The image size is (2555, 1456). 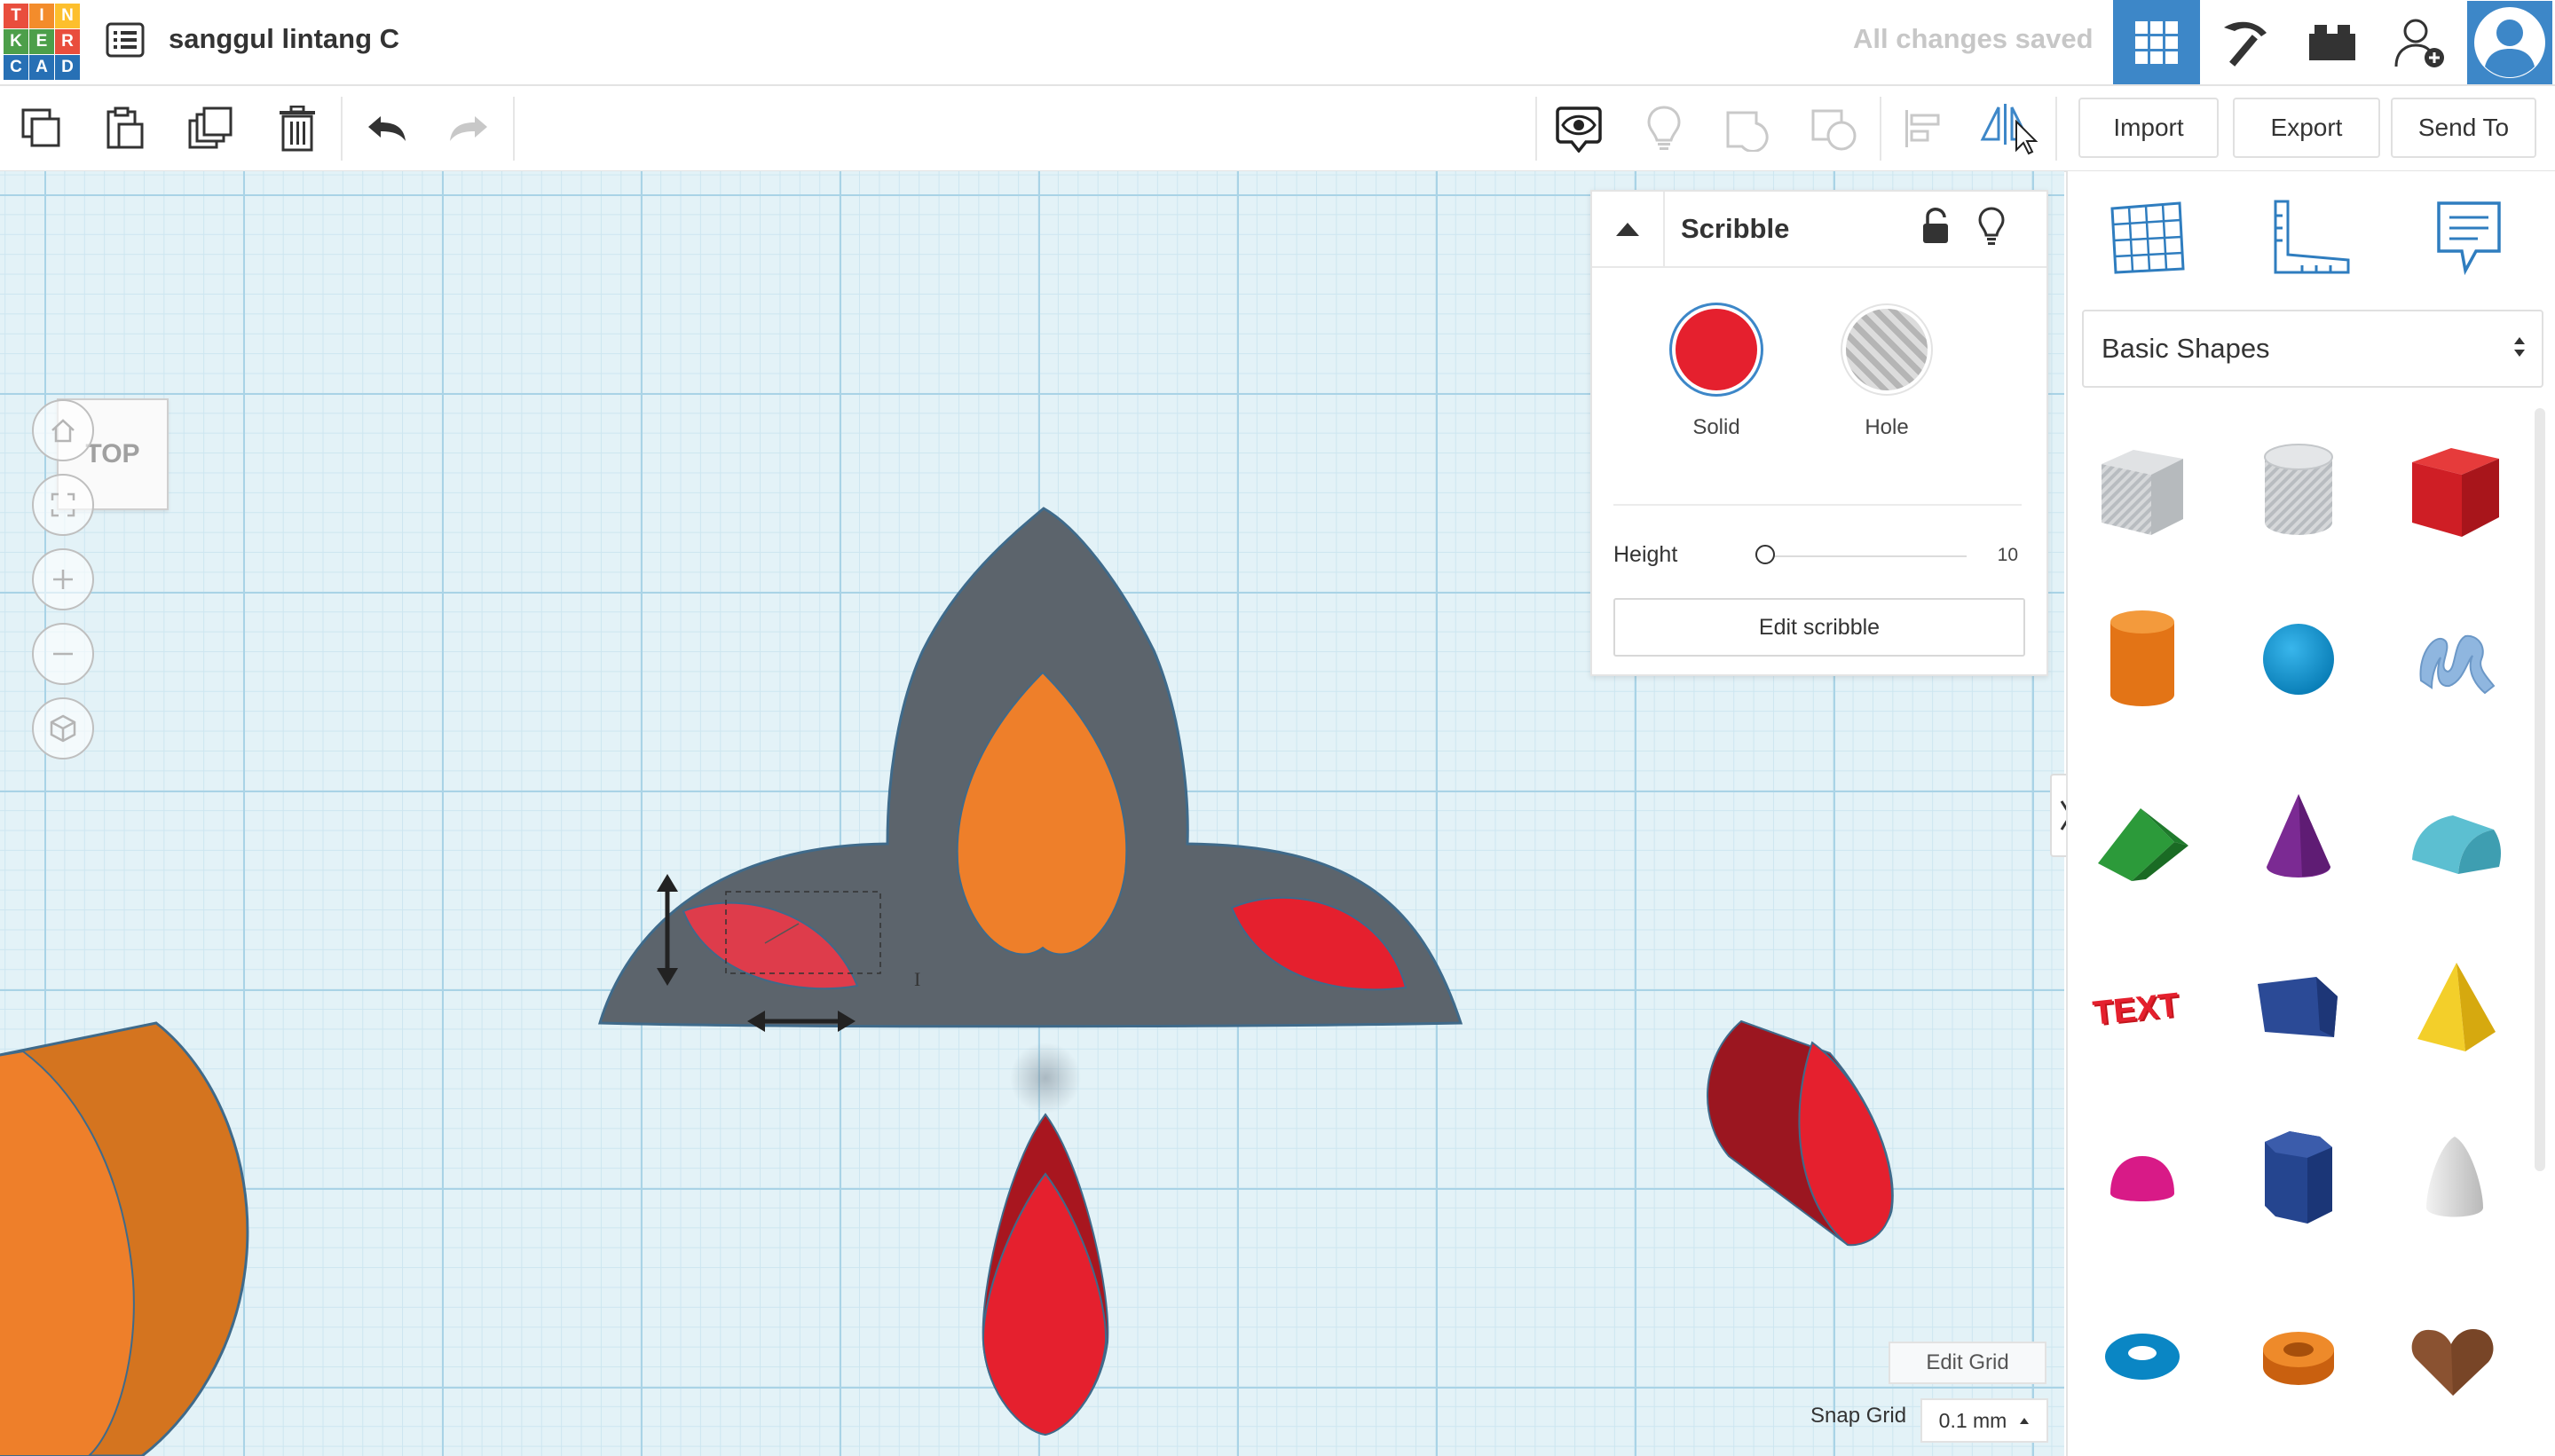 I want to click on align-button, so click(x=1923, y=128).